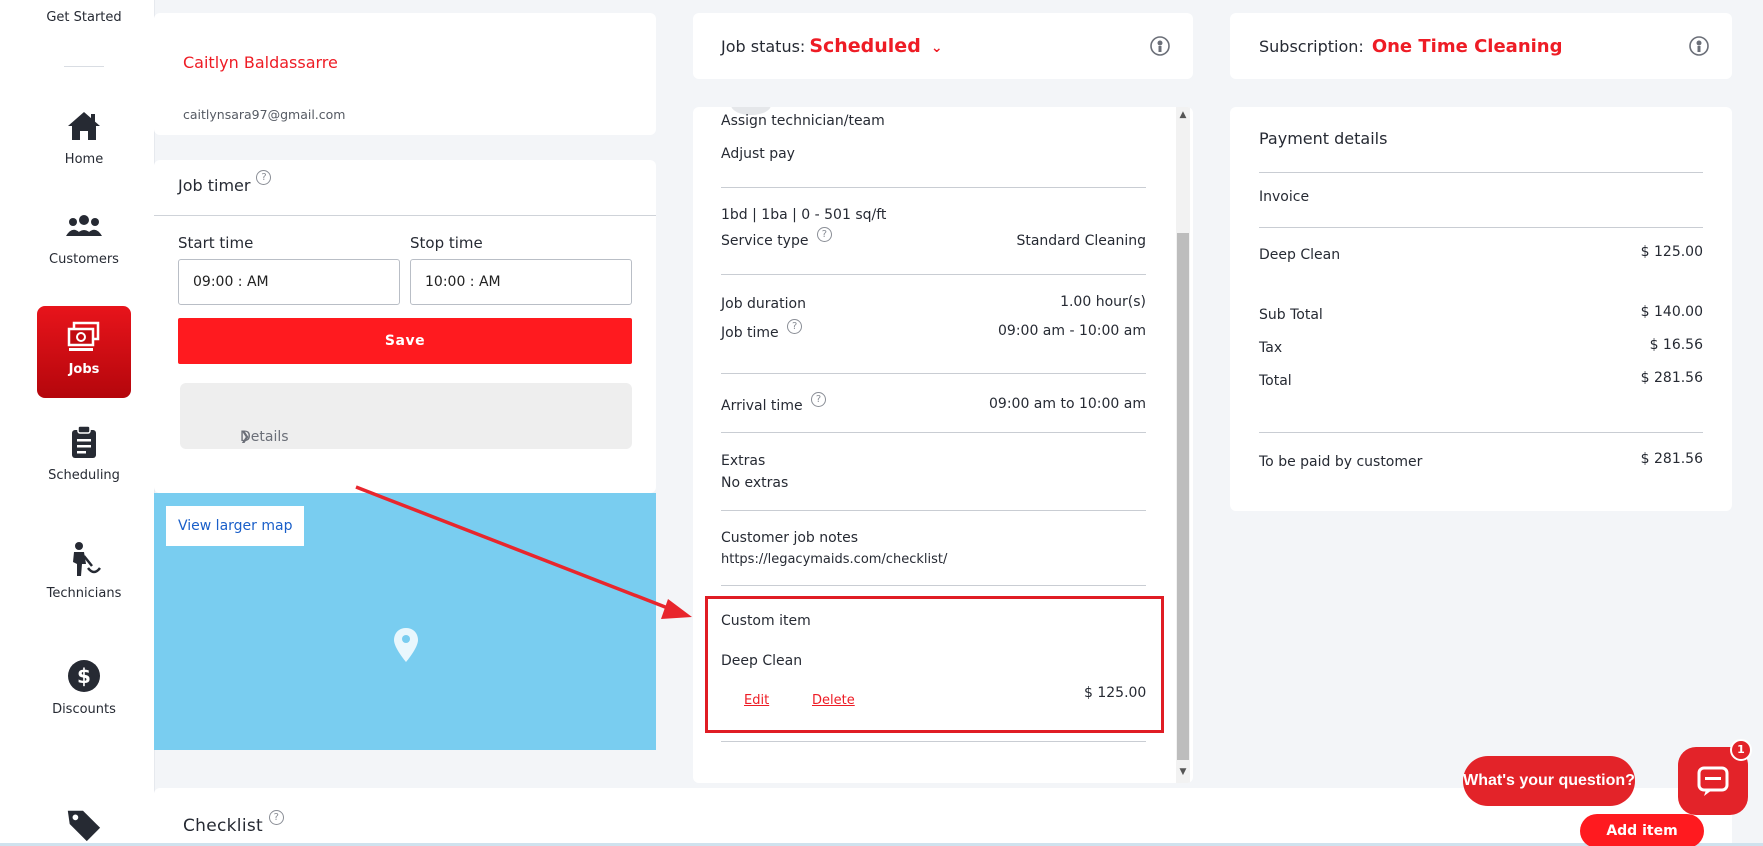 The image size is (1763, 846). What do you see at coordinates (84, 259) in the screenshot?
I see `sidebar-item-label: Customers` at bounding box center [84, 259].